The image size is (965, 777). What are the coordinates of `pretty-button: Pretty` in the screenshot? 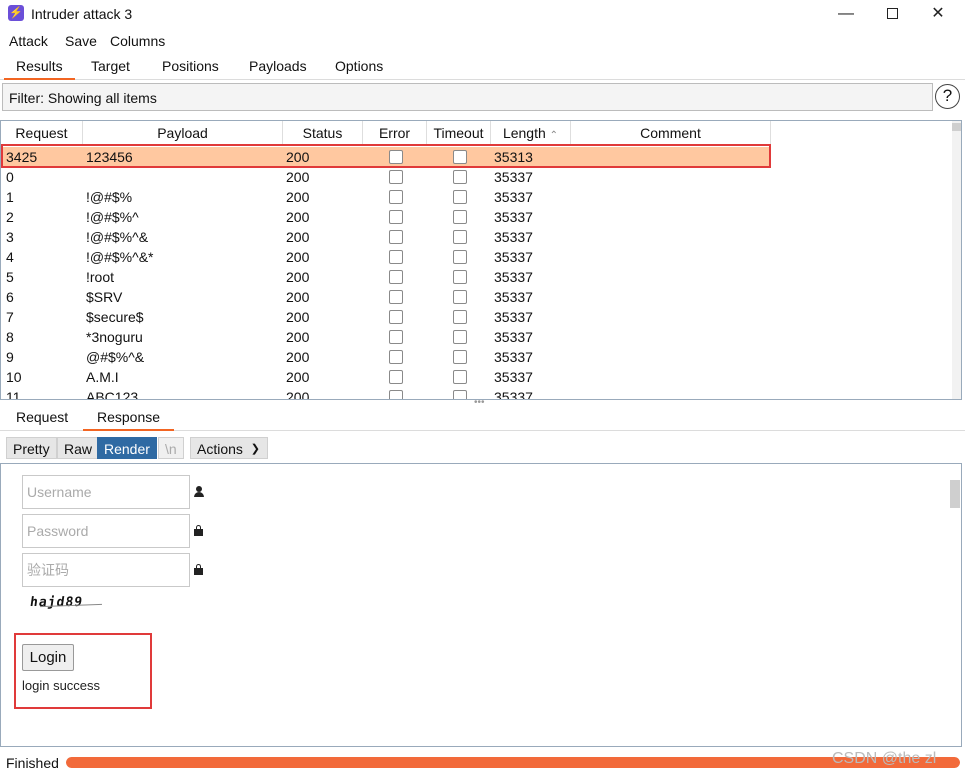 It's located at (31, 448).